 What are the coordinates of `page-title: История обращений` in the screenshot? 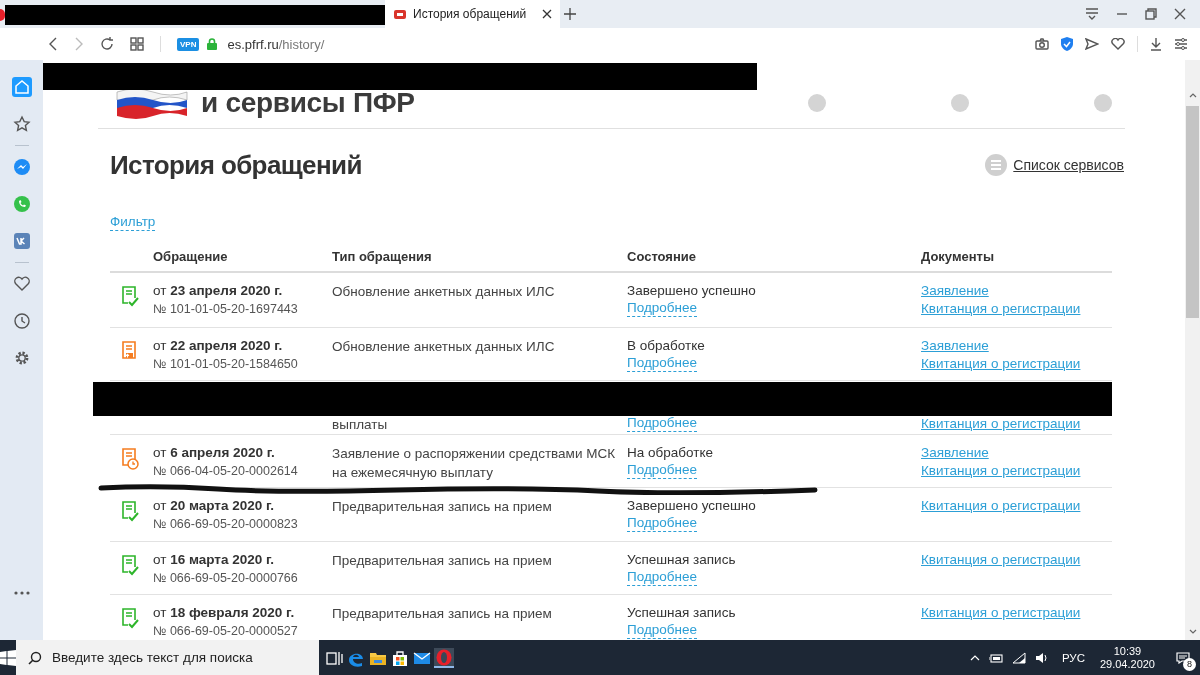 It's located at (236, 165).